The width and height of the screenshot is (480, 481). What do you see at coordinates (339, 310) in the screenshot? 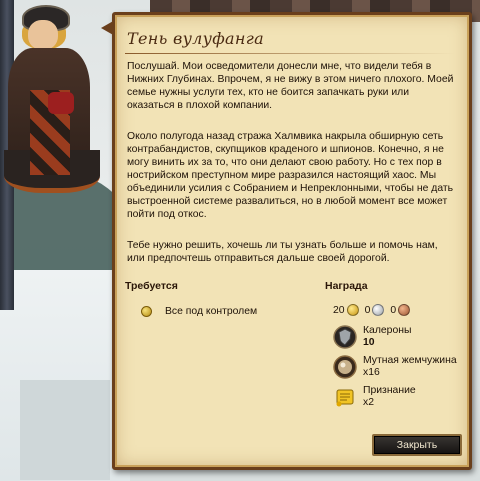
I see `gold-amount: 20` at bounding box center [339, 310].